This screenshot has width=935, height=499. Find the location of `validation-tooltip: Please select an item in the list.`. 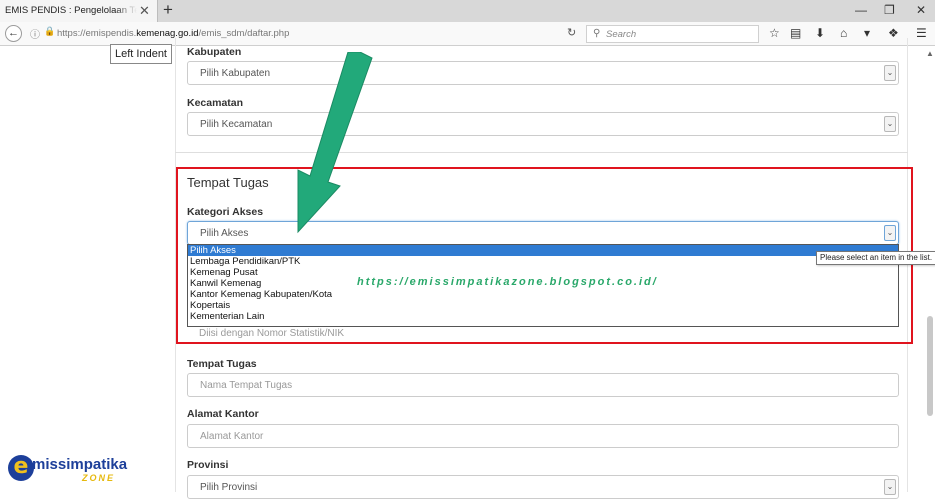

validation-tooltip: Please select an item in the list. is located at coordinates (875, 258).